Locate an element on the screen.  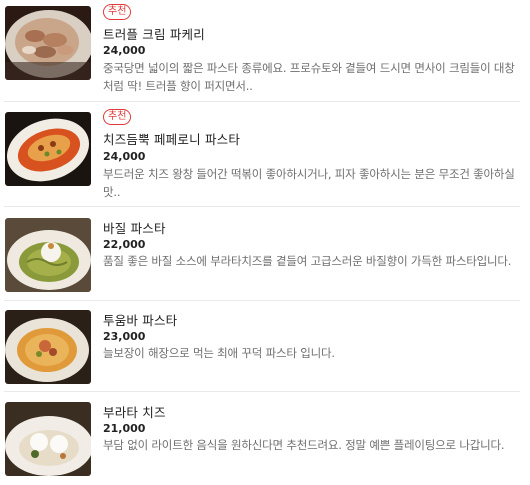
burrata-cheese-photo is located at coordinates (48, 439).